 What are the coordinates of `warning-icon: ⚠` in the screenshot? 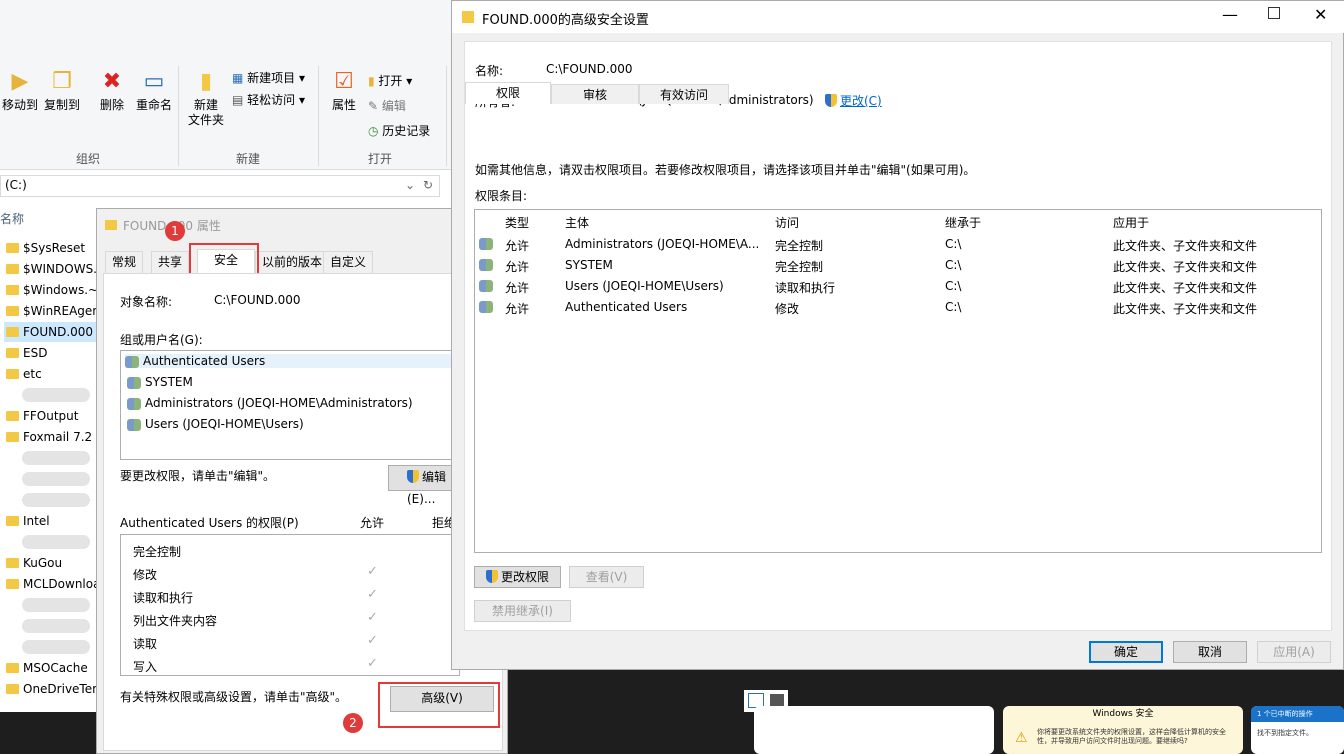 It's located at (1021, 738).